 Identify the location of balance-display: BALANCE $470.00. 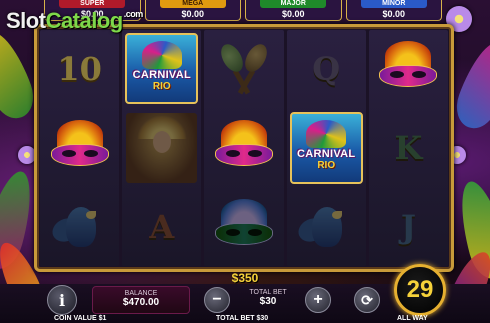
(141, 300).